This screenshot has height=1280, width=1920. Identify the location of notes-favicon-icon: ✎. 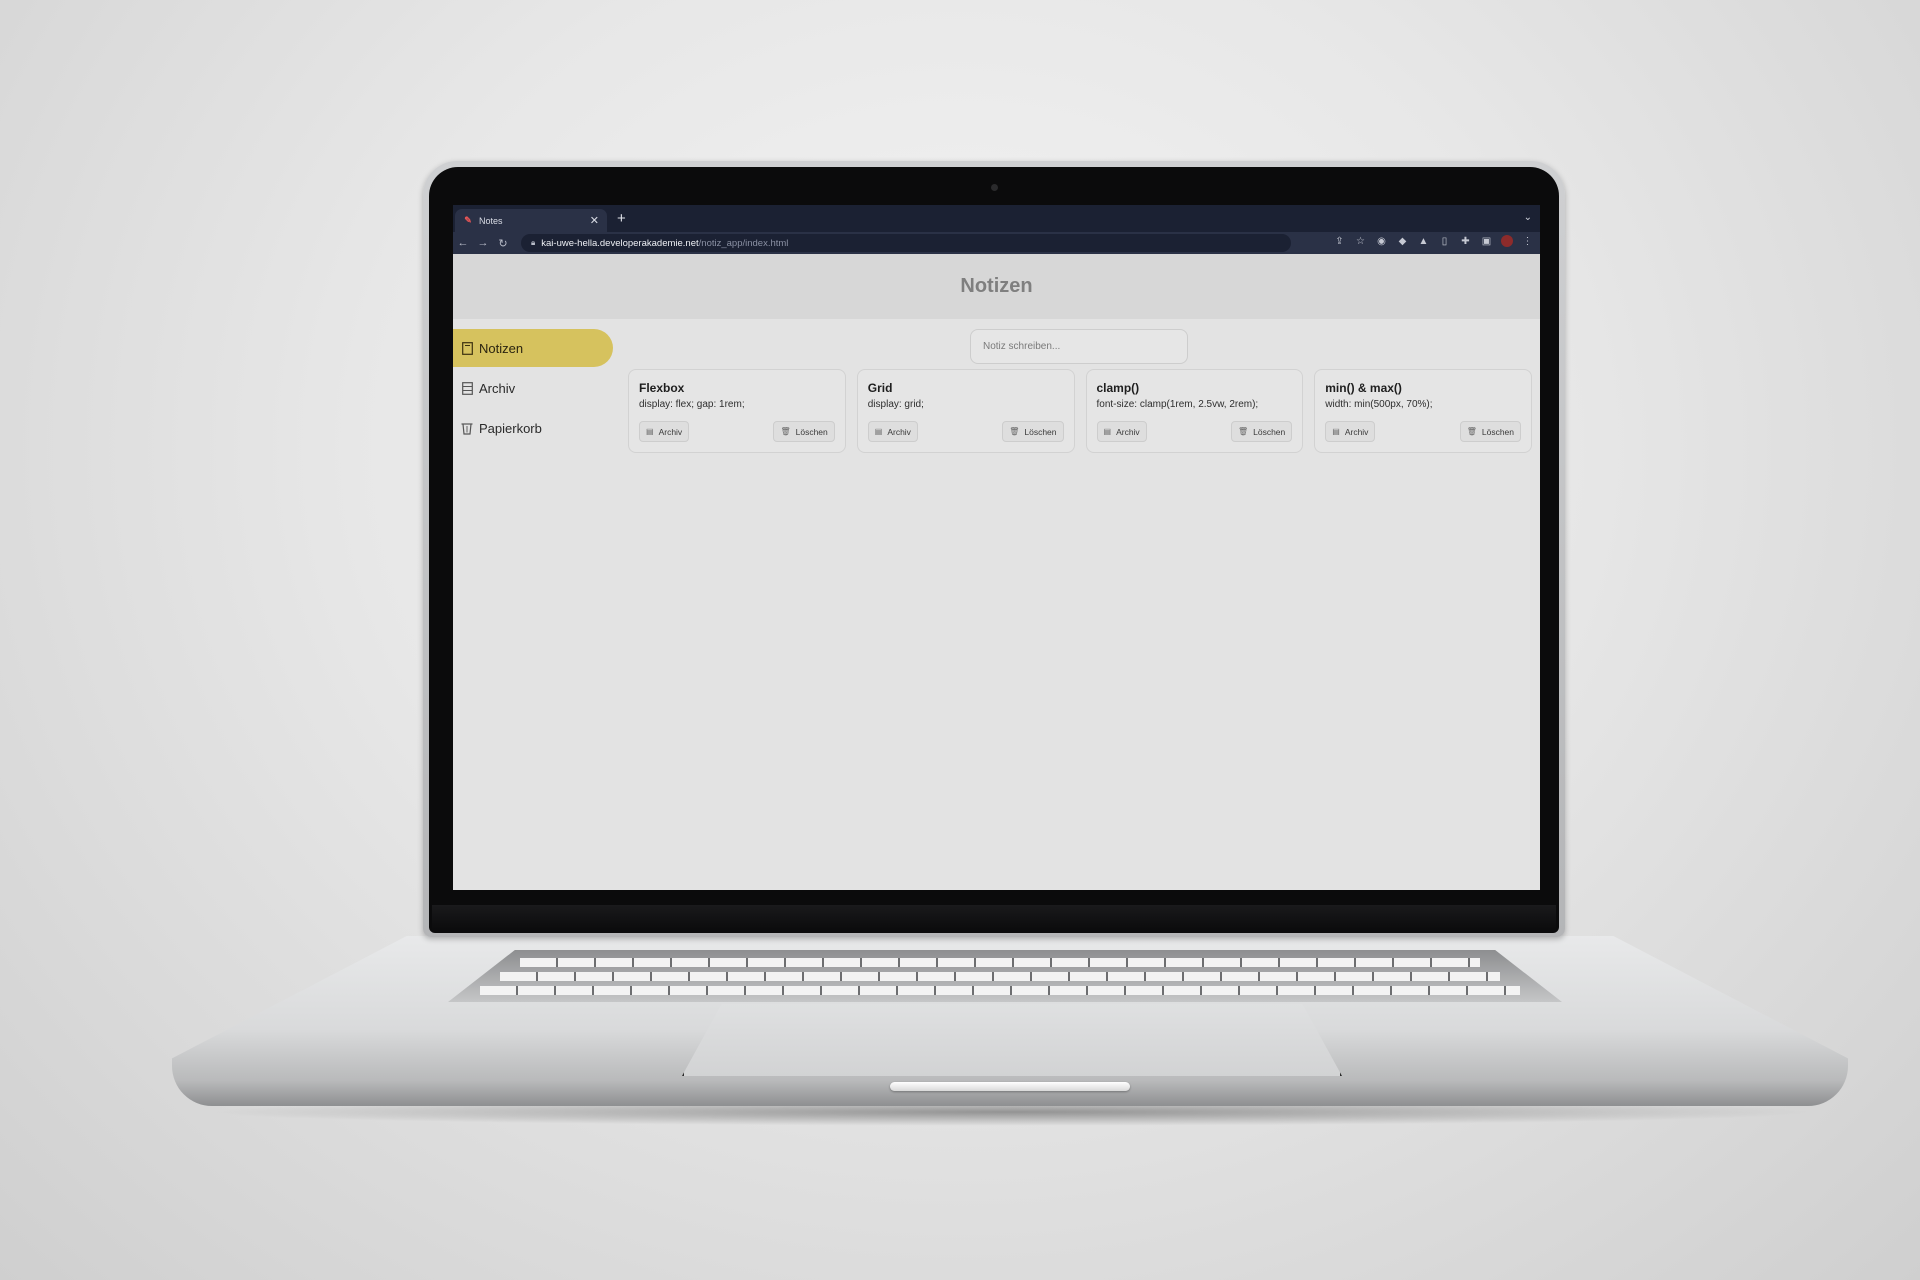
(468, 220).